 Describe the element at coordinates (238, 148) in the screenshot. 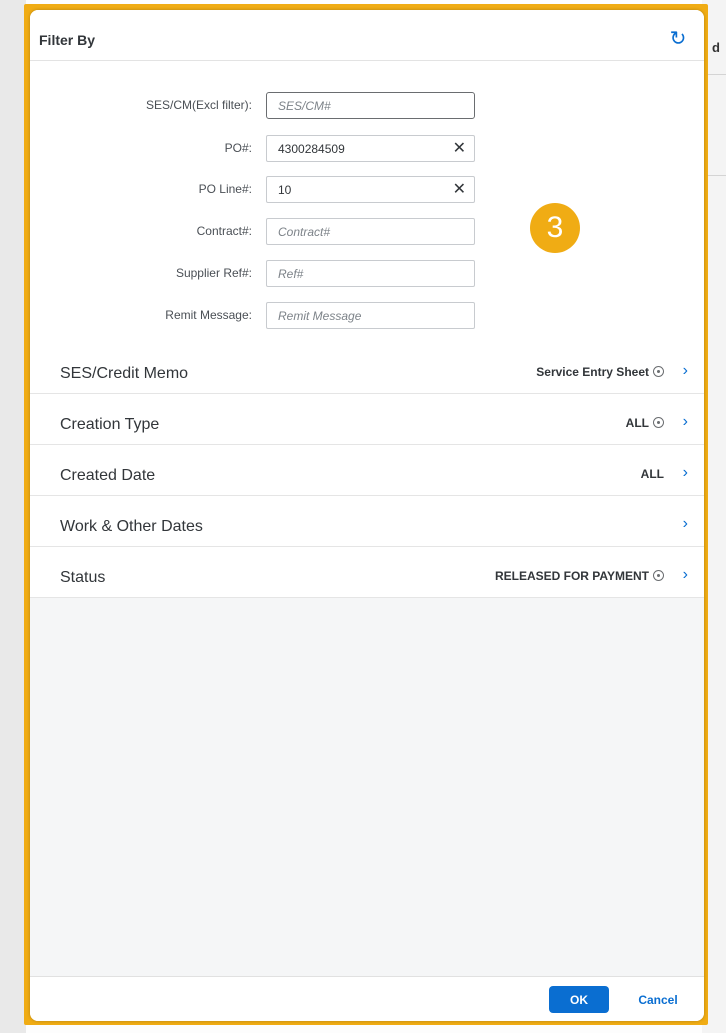

I see `po-label: PO#:` at that location.